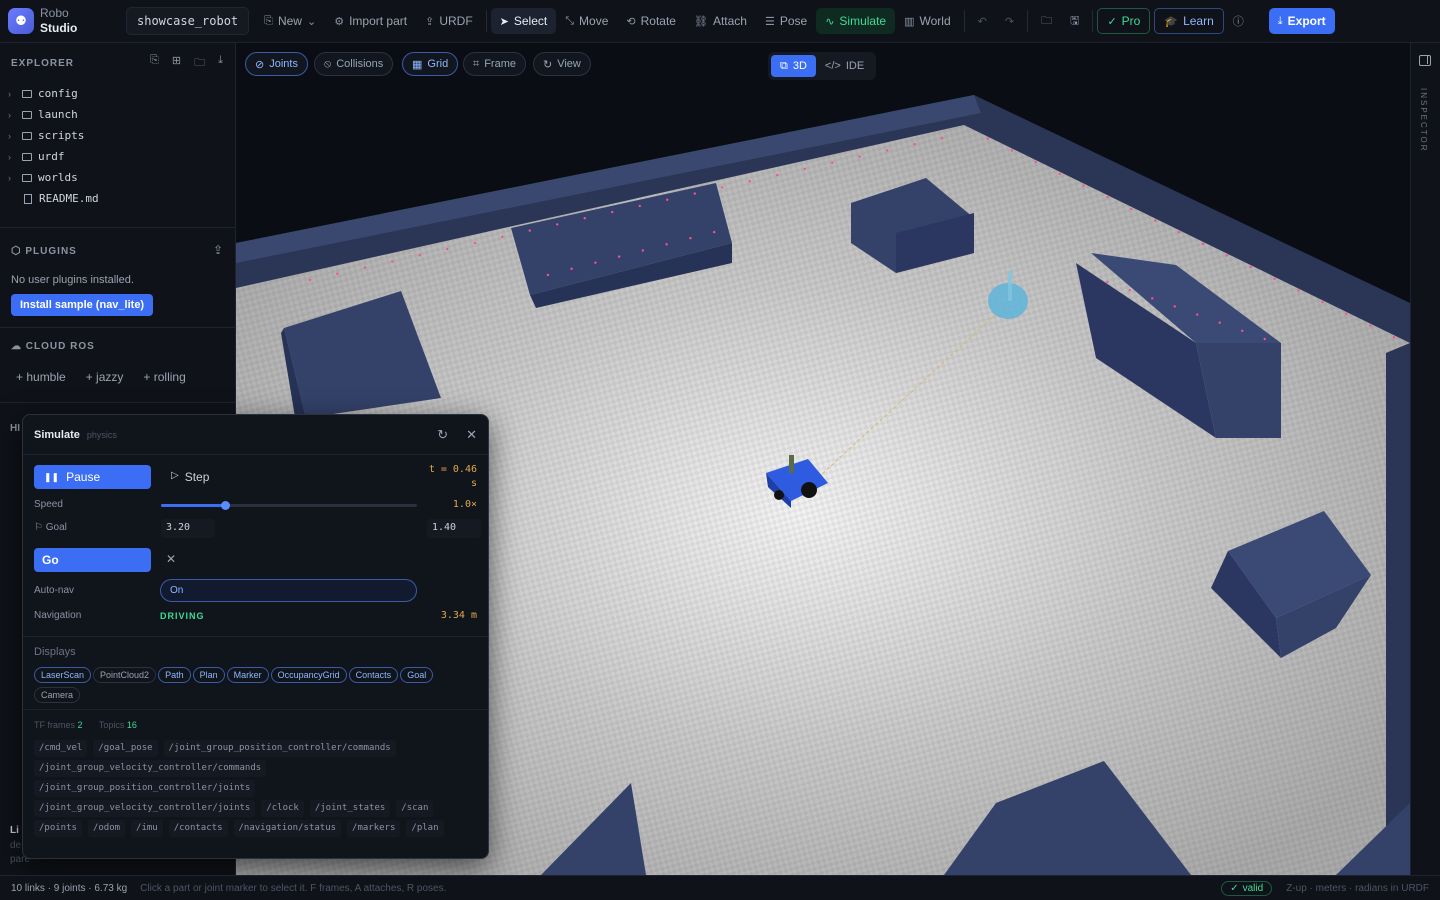 The width and height of the screenshot is (1440, 900). I want to click on select-tool-button: ➤ Select, so click(523, 21).